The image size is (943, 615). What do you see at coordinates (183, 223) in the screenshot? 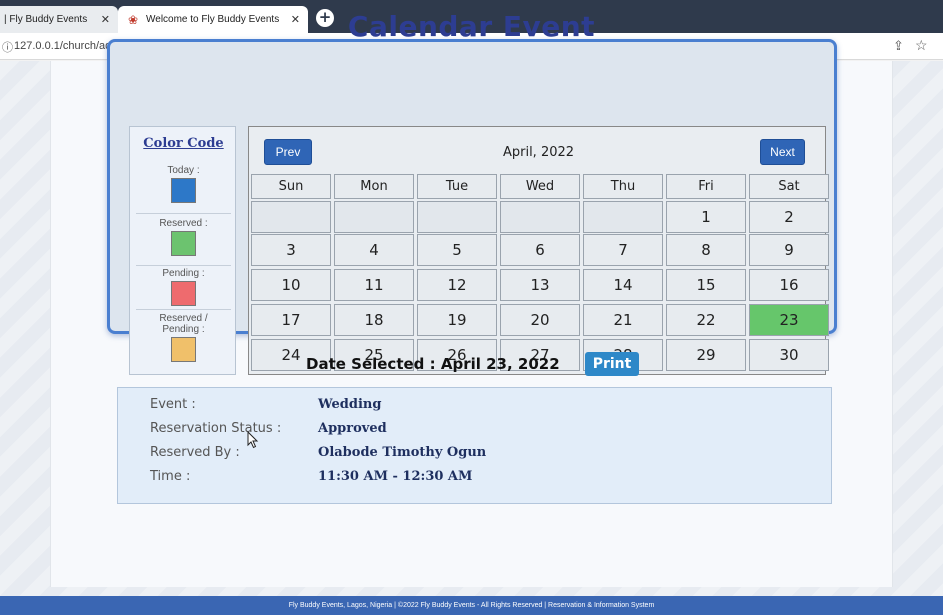
I see `legend-label: Reserved :` at bounding box center [183, 223].